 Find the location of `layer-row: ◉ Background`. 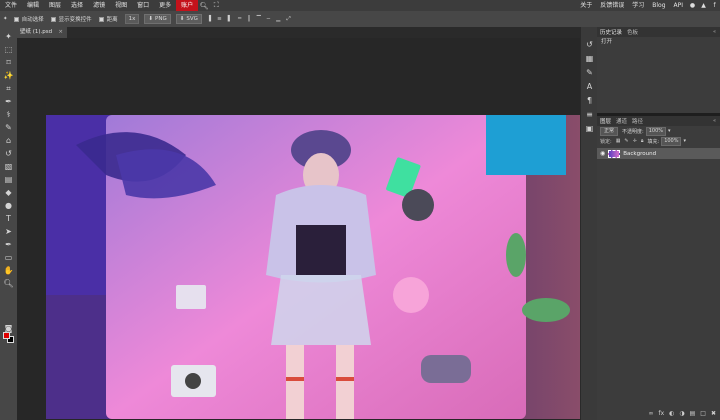

layer-row: ◉ Background is located at coordinates (658, 153).